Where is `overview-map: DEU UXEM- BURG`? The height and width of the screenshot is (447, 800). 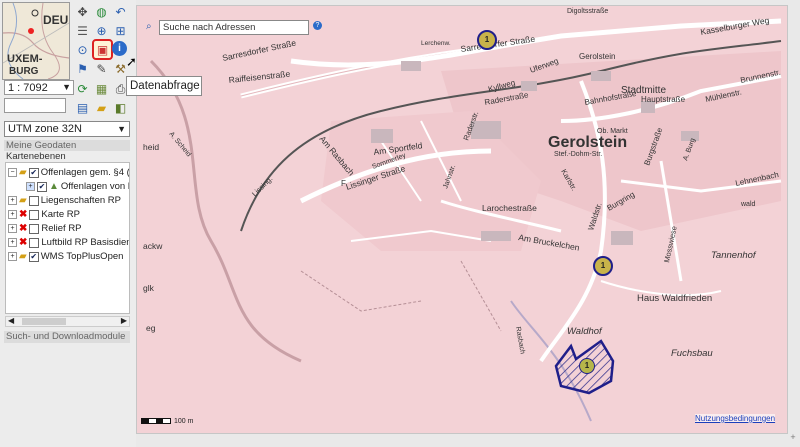 overview-map: DEU UXEM- BURG is located at coordinates (36, 41).